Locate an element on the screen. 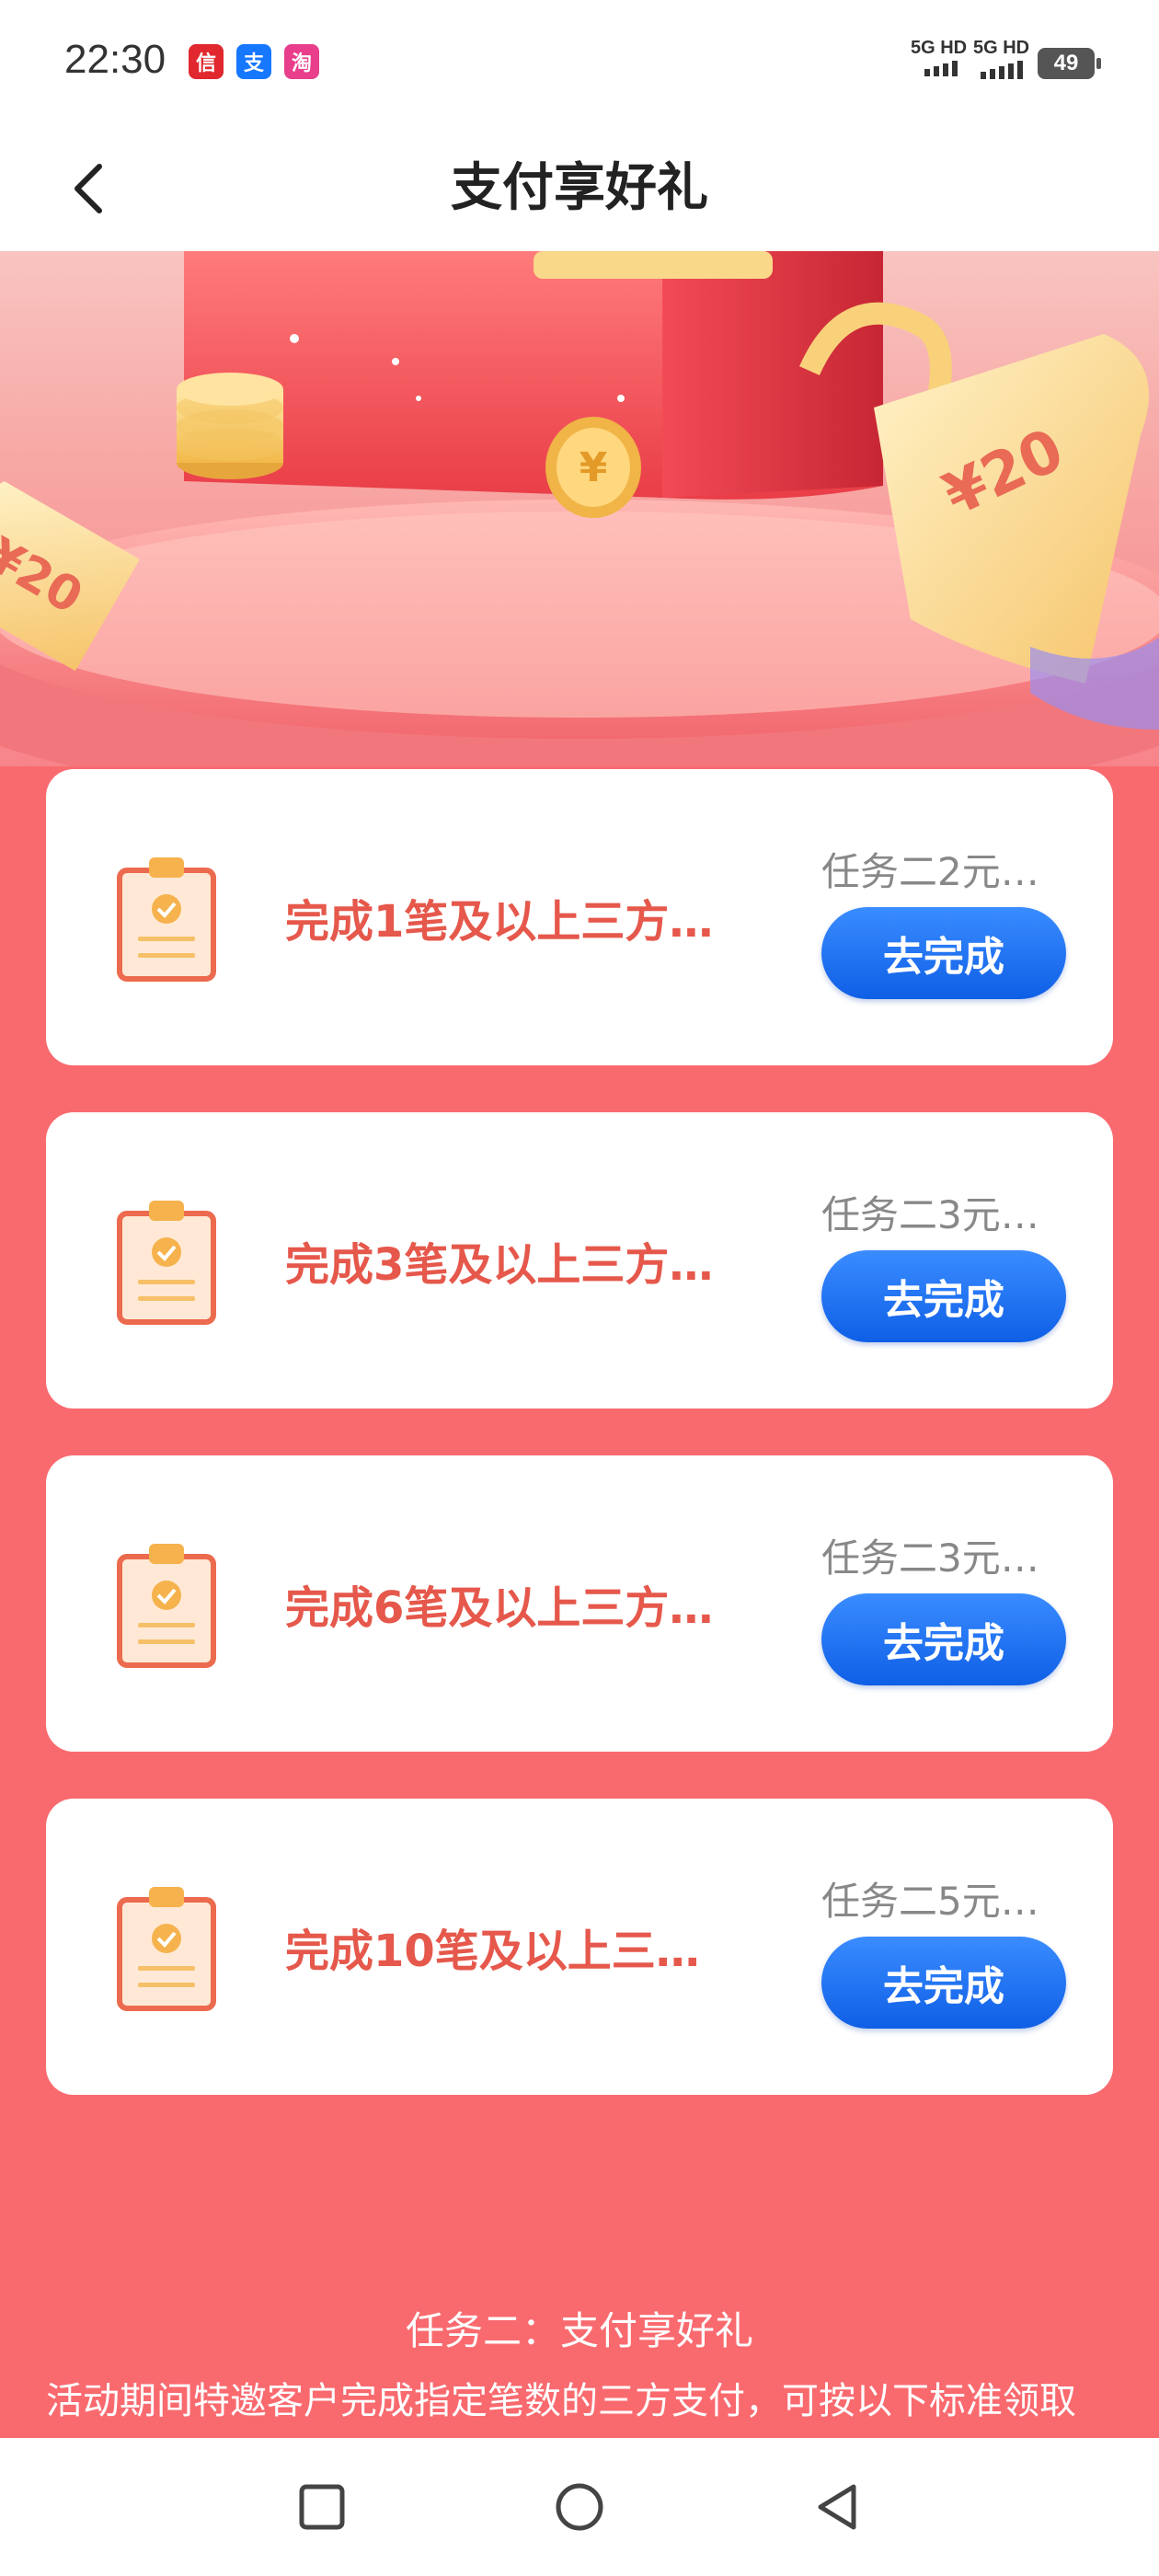 This screenshot has width=1159, height=2576. yen-coin: ¥ is located at coordinates (593, 467).